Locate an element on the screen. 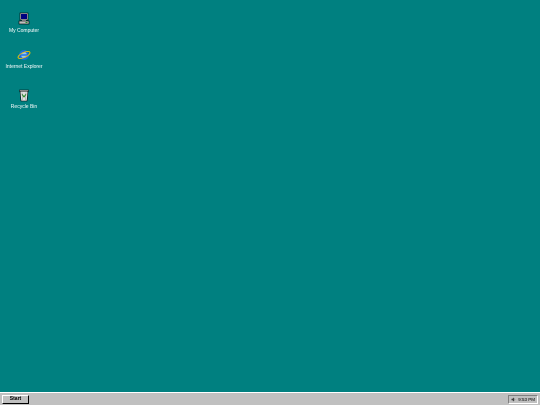 The image size is (540, 405). taskbar-clock: 9:53 PM is located at coordinates (526, 399).